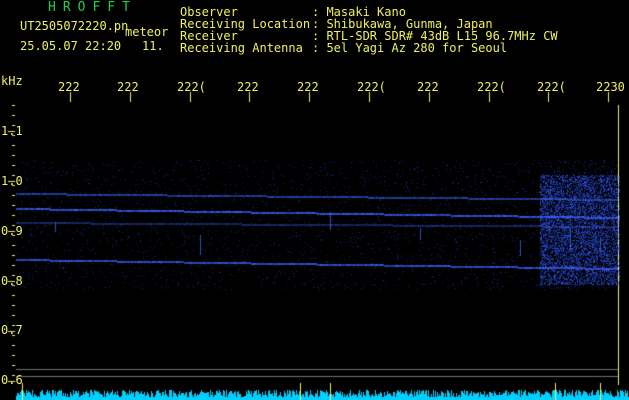  What do you see at coordinates (410, 48) in the screenshot?
I see `antenna-value: : 5el Yagi Az 280 for Seoul` at bounding box center [410, 48].